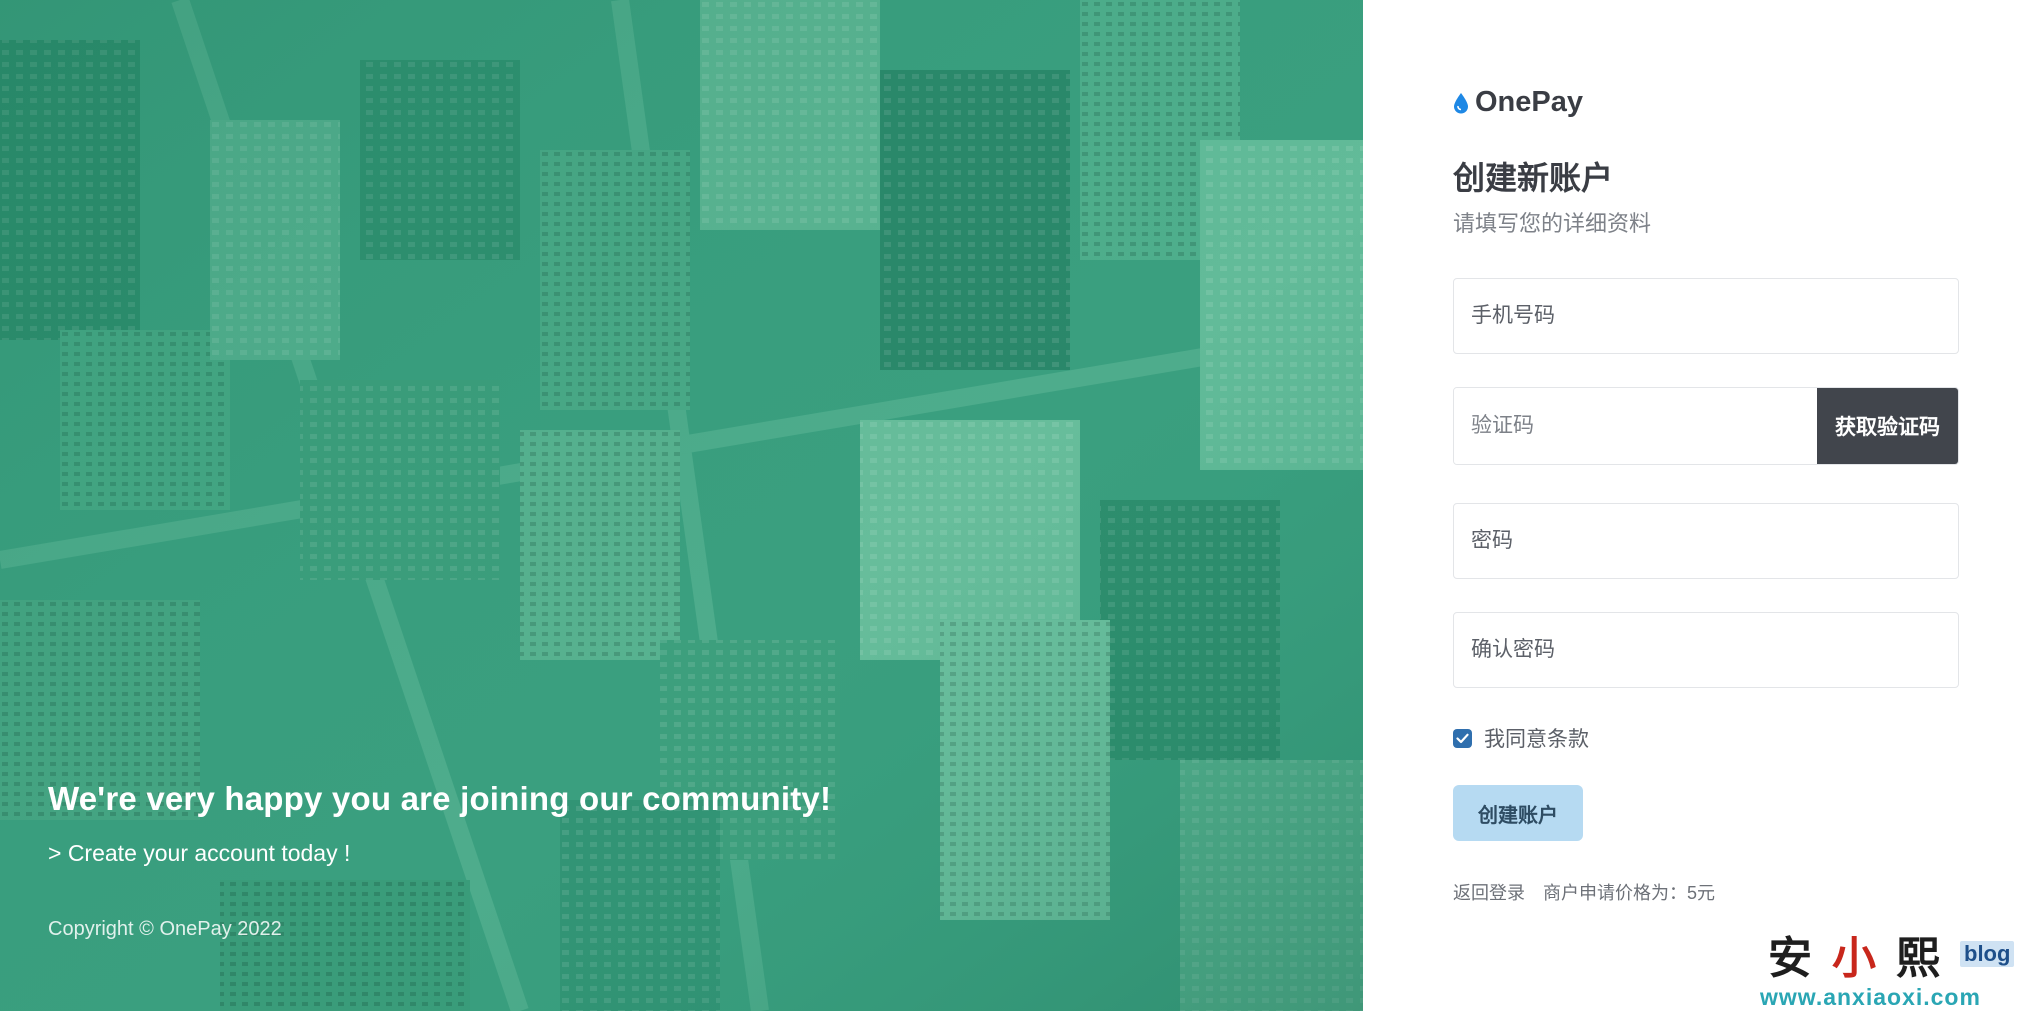  Describe the element at coordinates (1854, 958) in the screenshot. I see `watermark-char: 小` at that location.